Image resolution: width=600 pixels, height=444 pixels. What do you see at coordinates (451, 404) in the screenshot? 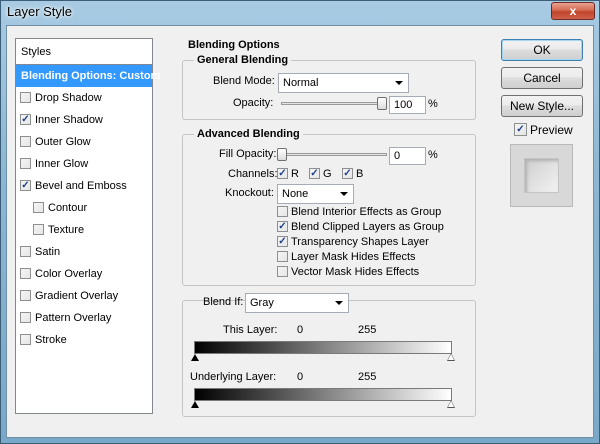
I see `underlying-layer-white-slider` at bounding box center [451, 404].